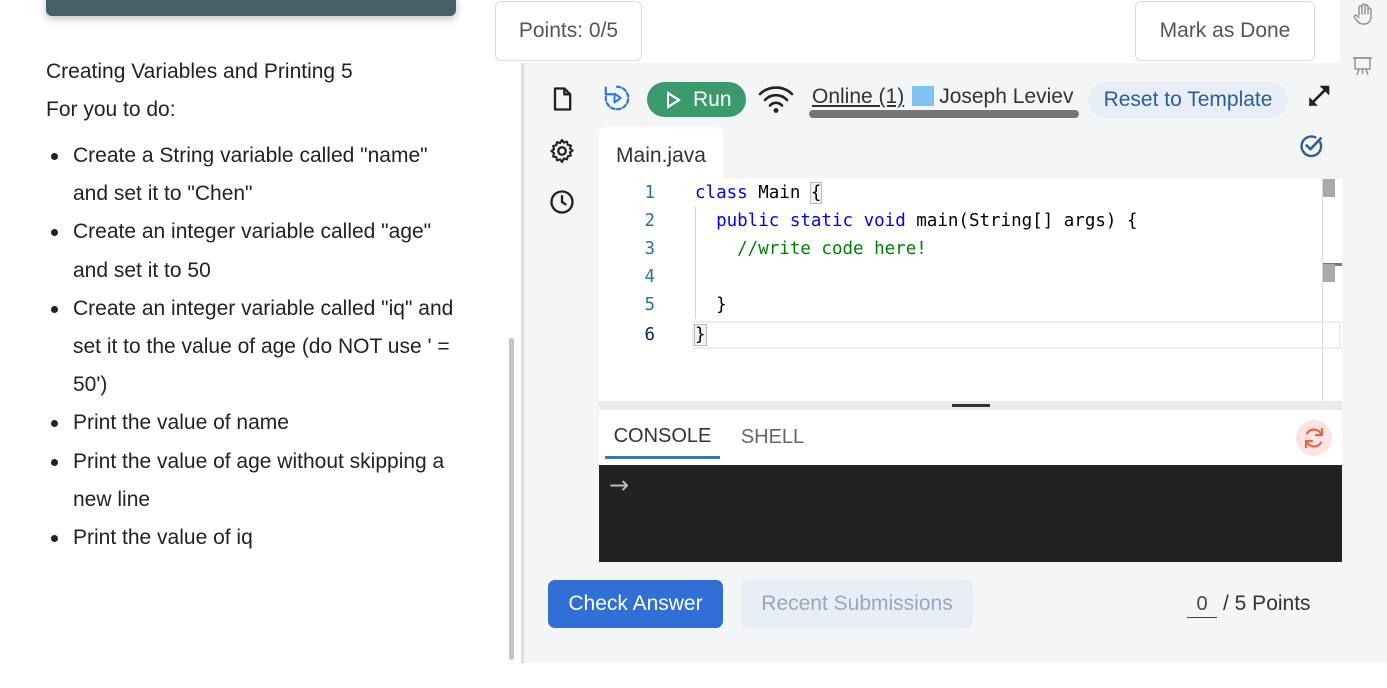 This screenshot has width=1387, height=688. Describe the element at coordinates (1225, 31) in the screenshot. I see `mark-as-done-button: Mark as Done` at that location.